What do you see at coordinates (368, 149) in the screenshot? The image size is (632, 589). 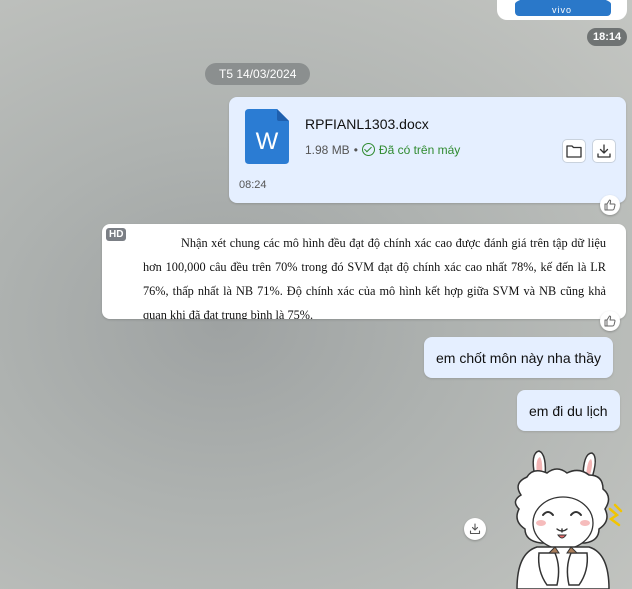 I see `check-circle-icon` at bounding box center [368, 149].